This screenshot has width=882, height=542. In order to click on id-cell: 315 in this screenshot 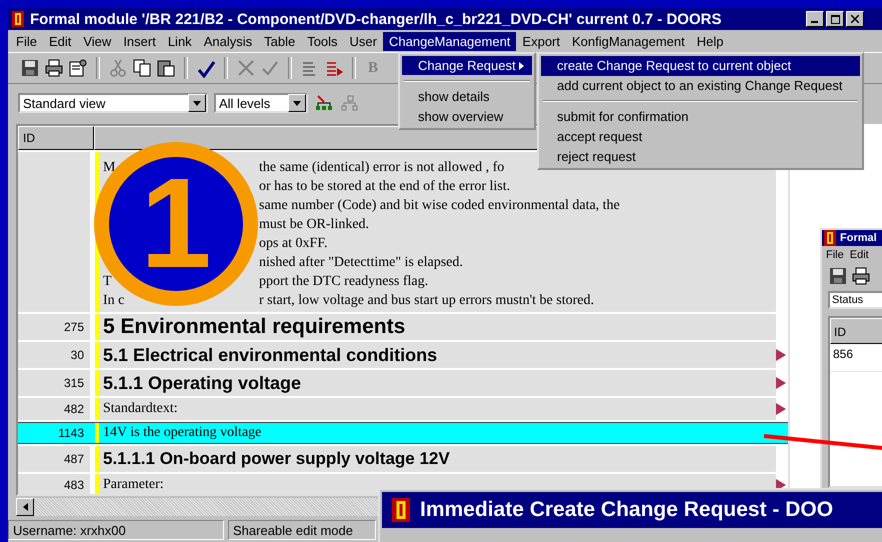, I will do `click(54, 383)`.